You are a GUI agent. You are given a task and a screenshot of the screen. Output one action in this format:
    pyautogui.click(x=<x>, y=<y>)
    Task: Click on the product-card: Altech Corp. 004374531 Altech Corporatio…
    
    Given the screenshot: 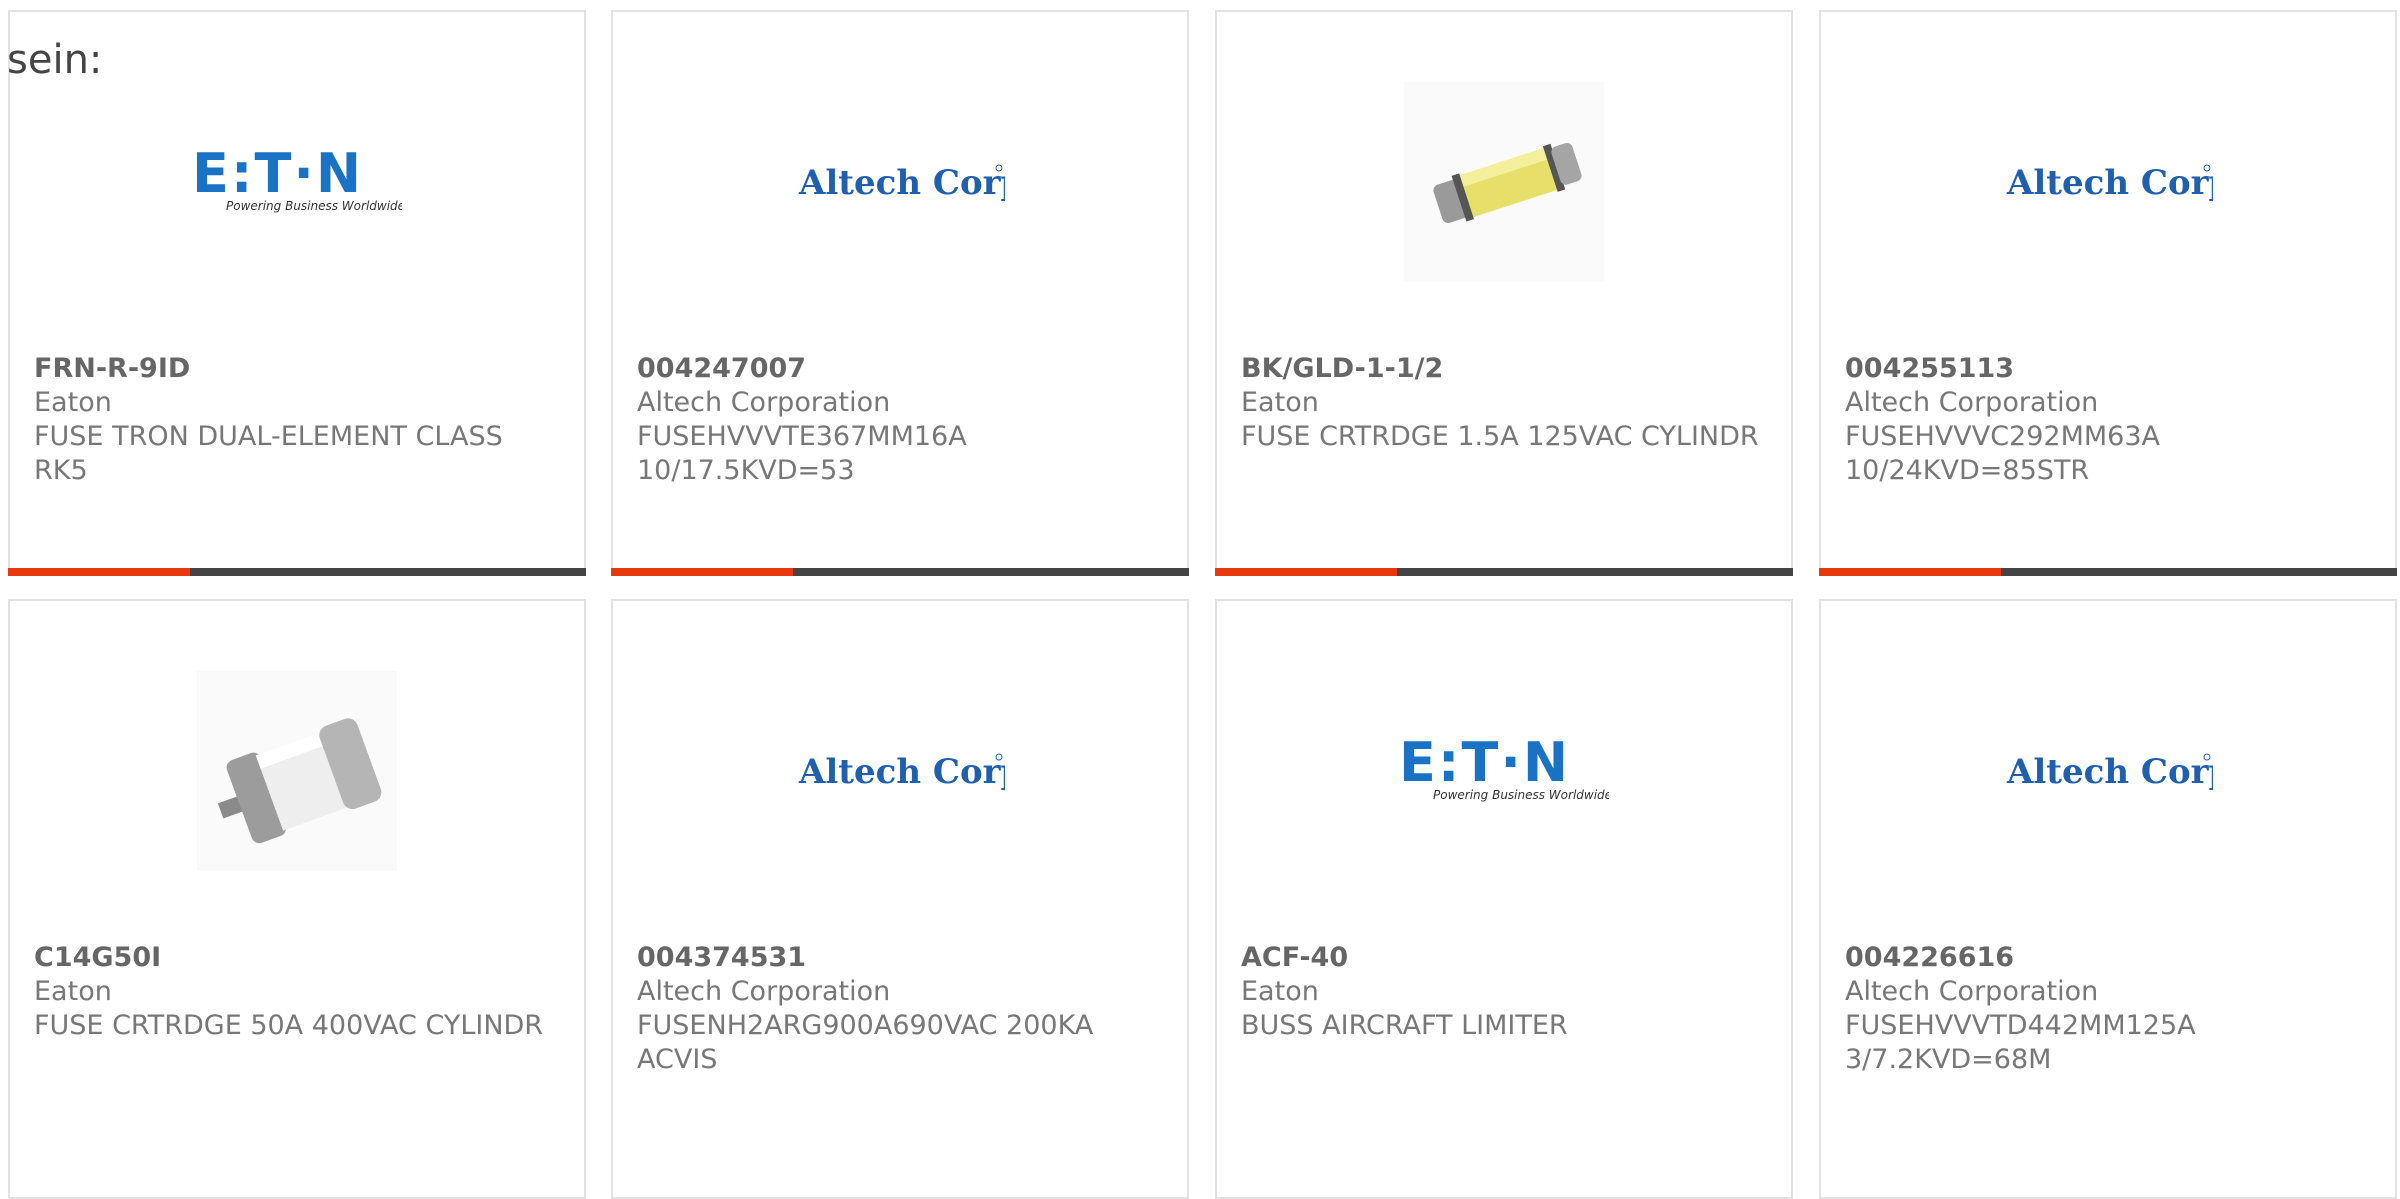 What is the action you would take?
    pyautogui.click(x=900, y=899)
    